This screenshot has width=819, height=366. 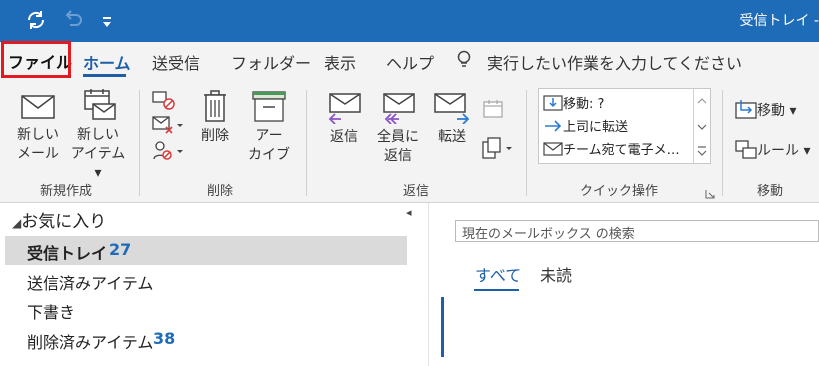 I want to click on new-items-icon, so click(x=100, y=104).